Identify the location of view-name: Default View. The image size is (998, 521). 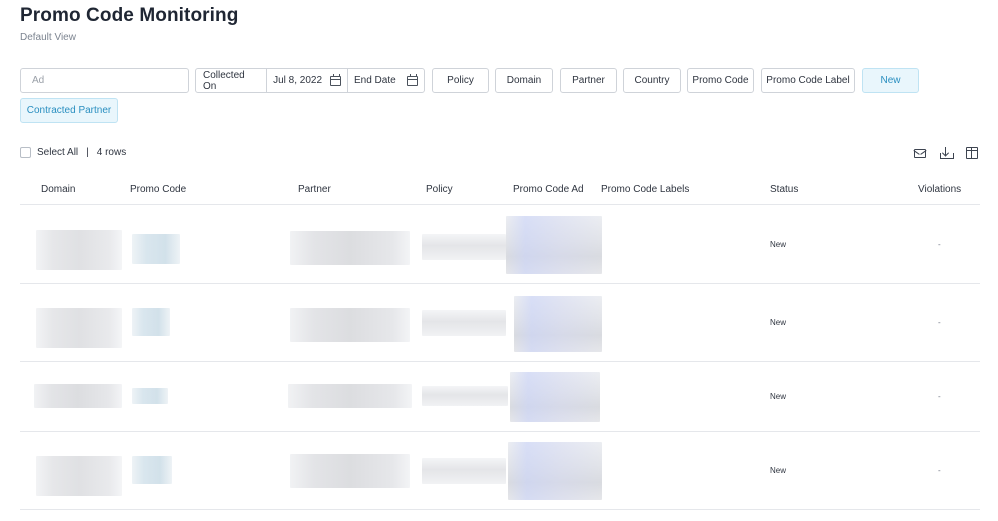
(48, 37).